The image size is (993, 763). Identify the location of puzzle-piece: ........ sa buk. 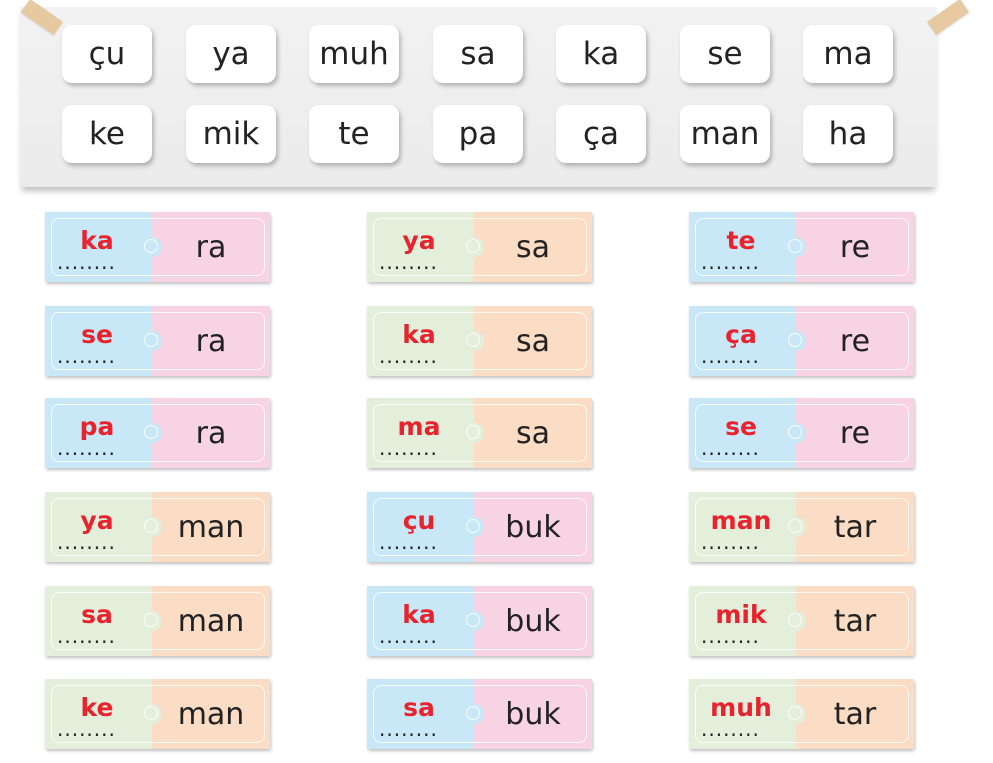
(479, 714).